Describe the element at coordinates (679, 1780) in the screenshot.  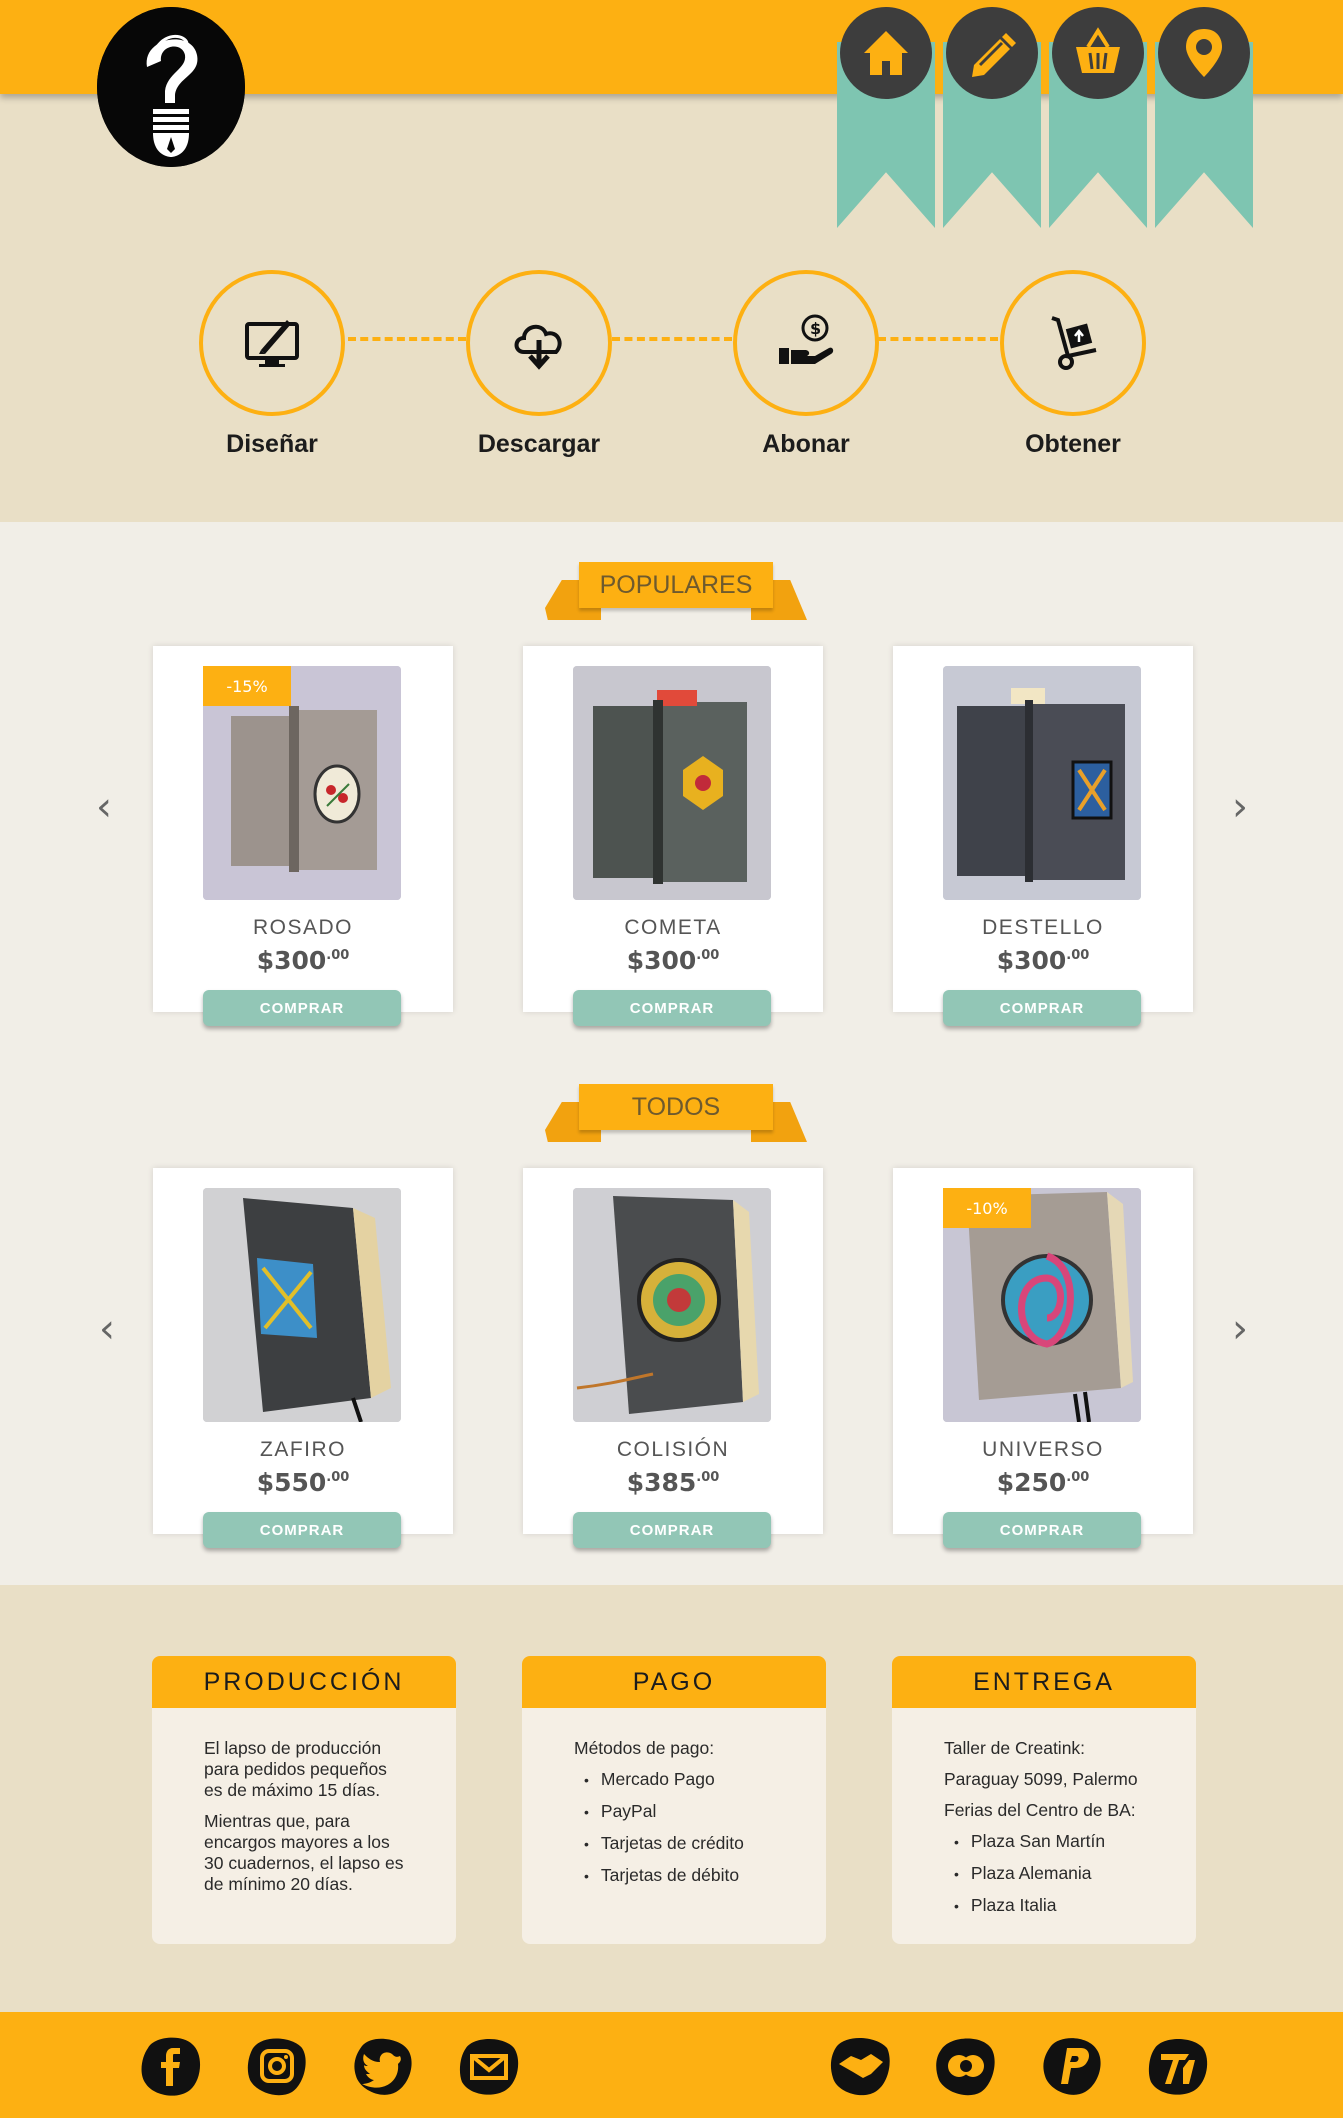
I see `list-item: Mercado Pago` at that location.